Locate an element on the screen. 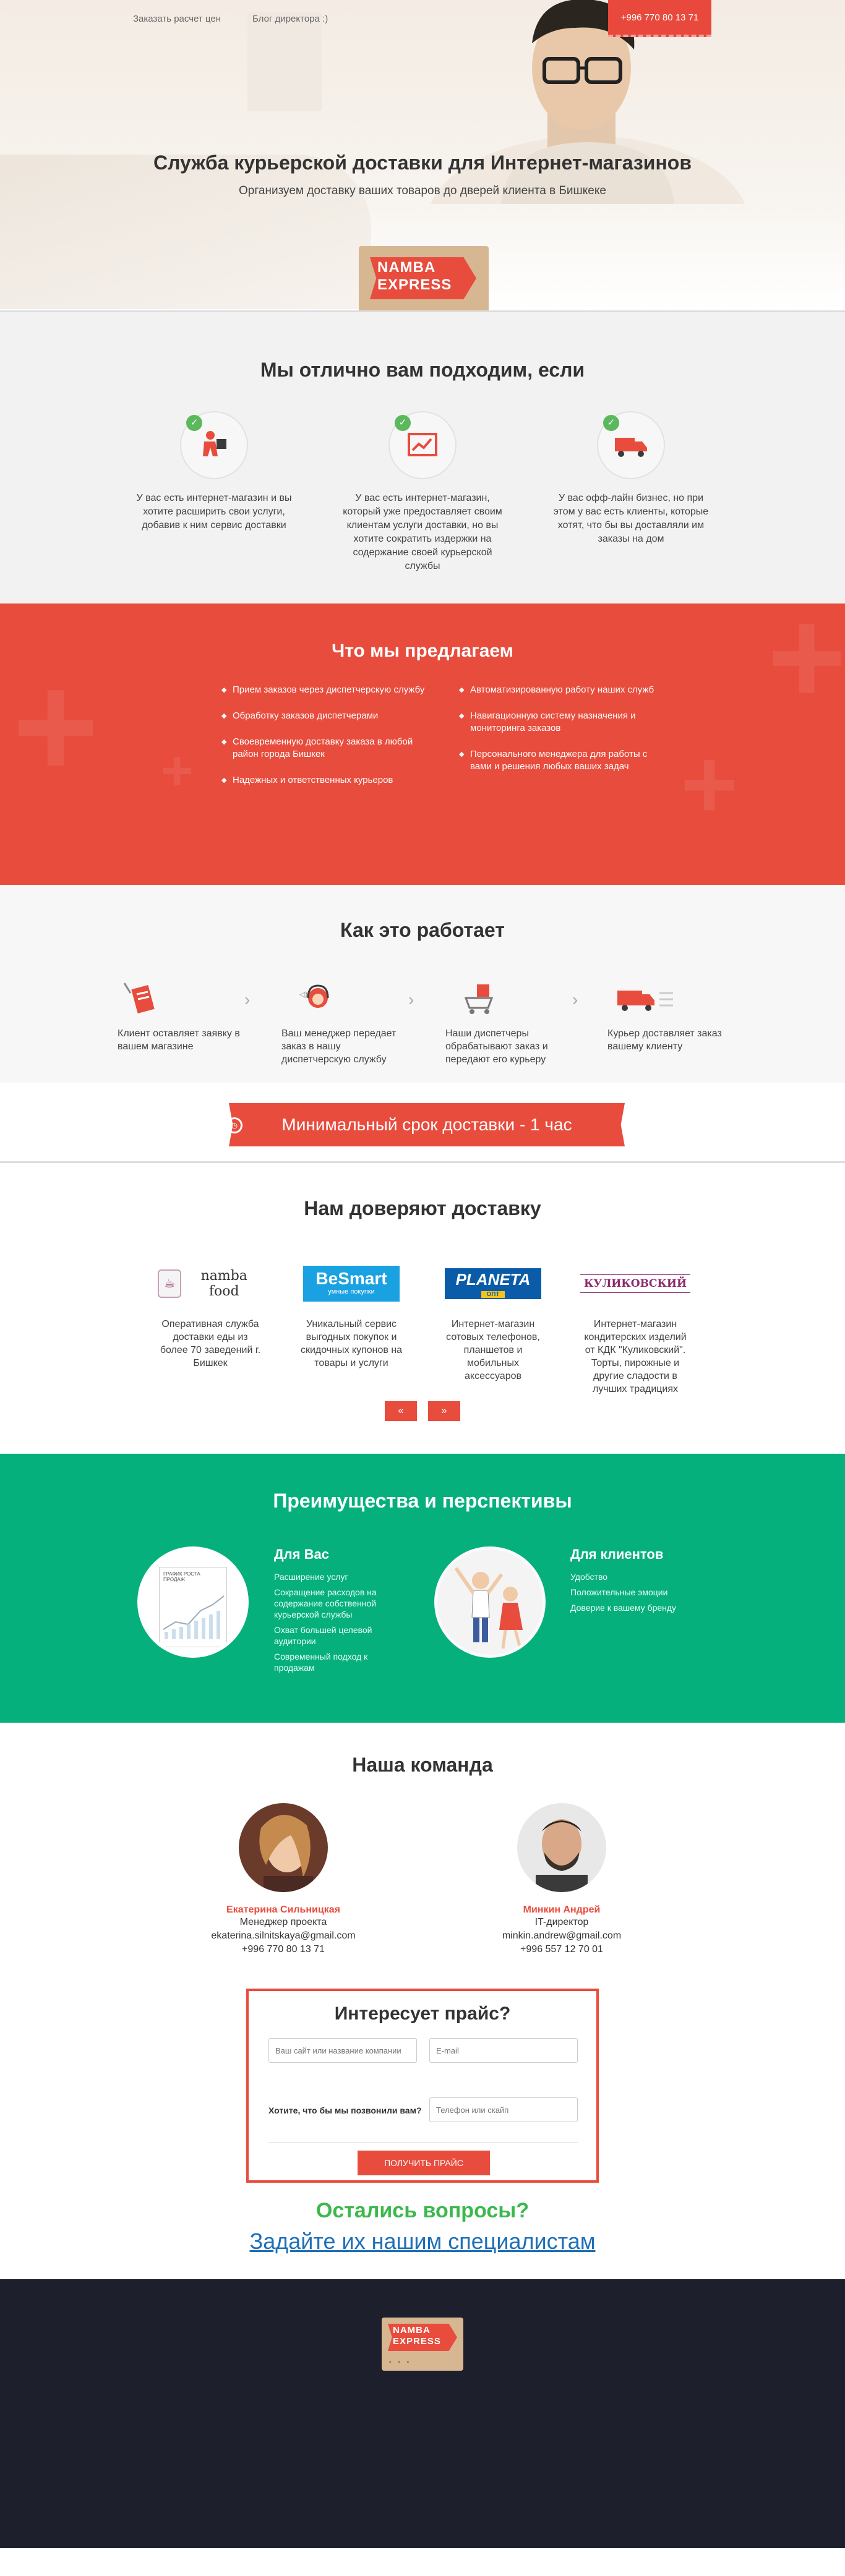 The height and width of the screenshot is (2576, 845). order-calc-link: Заказать расчет цен is located at coordinates (177, 19).